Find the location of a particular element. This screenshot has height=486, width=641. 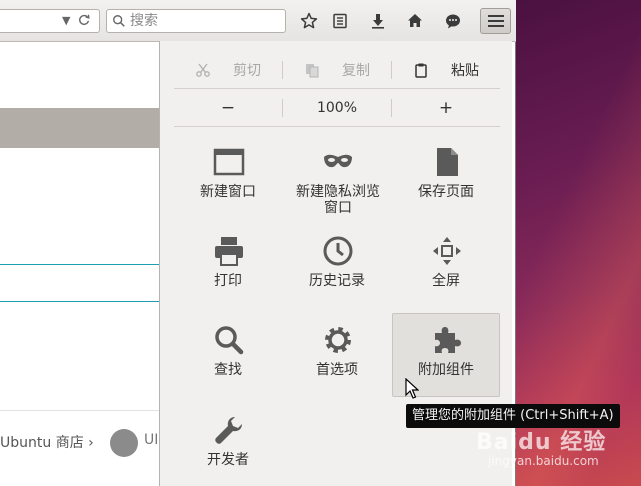

chat-icon is located at coordinates (453, 21).